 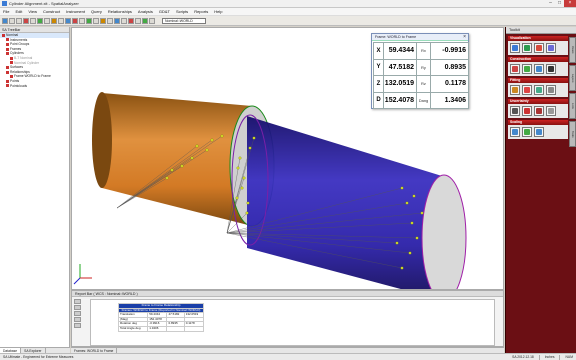 What do you see at coordinates (378, 67) in the screenshot?
I see `axis-label: Y` at bounding box center [378, 67].